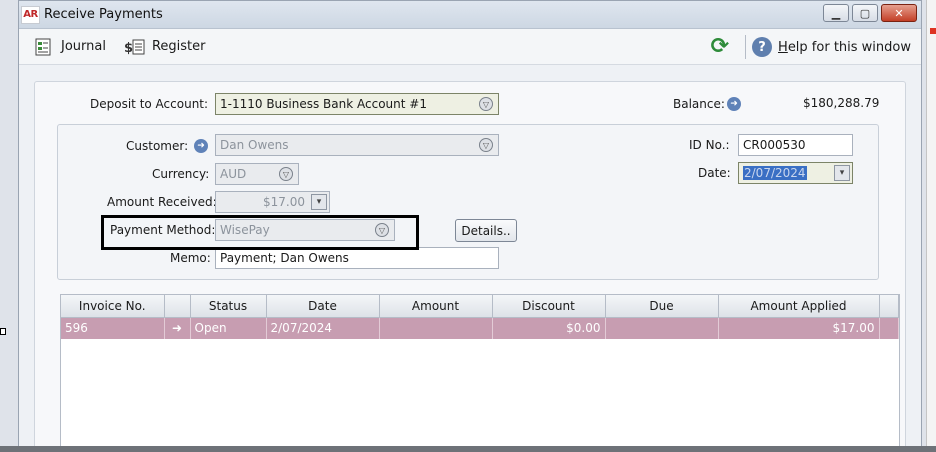 The image size is (936, 452). What do you see at coordinates (177, 328) in the screenshot?
I see `zoom-arrow-icon: ➜` at bounding box center [177, 328].